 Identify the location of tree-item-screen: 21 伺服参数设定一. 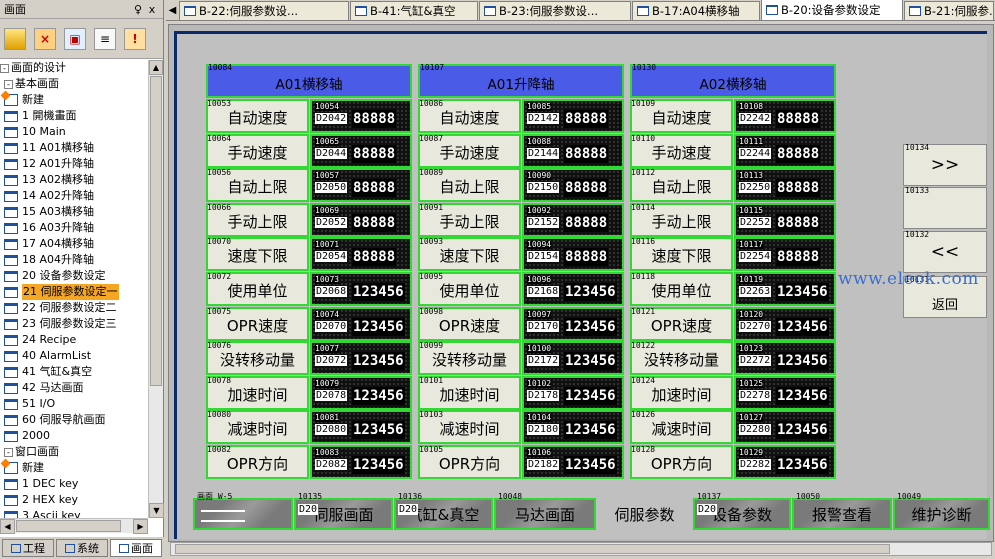
(74, 292).